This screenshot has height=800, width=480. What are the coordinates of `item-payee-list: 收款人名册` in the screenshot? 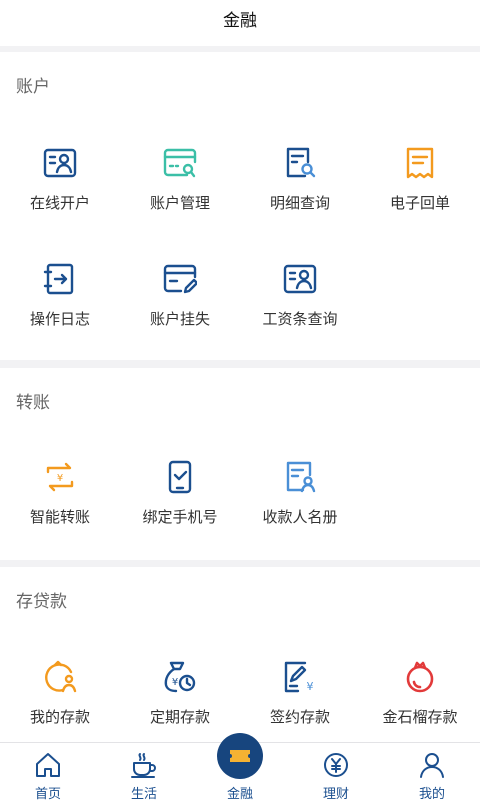 It's located at (300, 500).